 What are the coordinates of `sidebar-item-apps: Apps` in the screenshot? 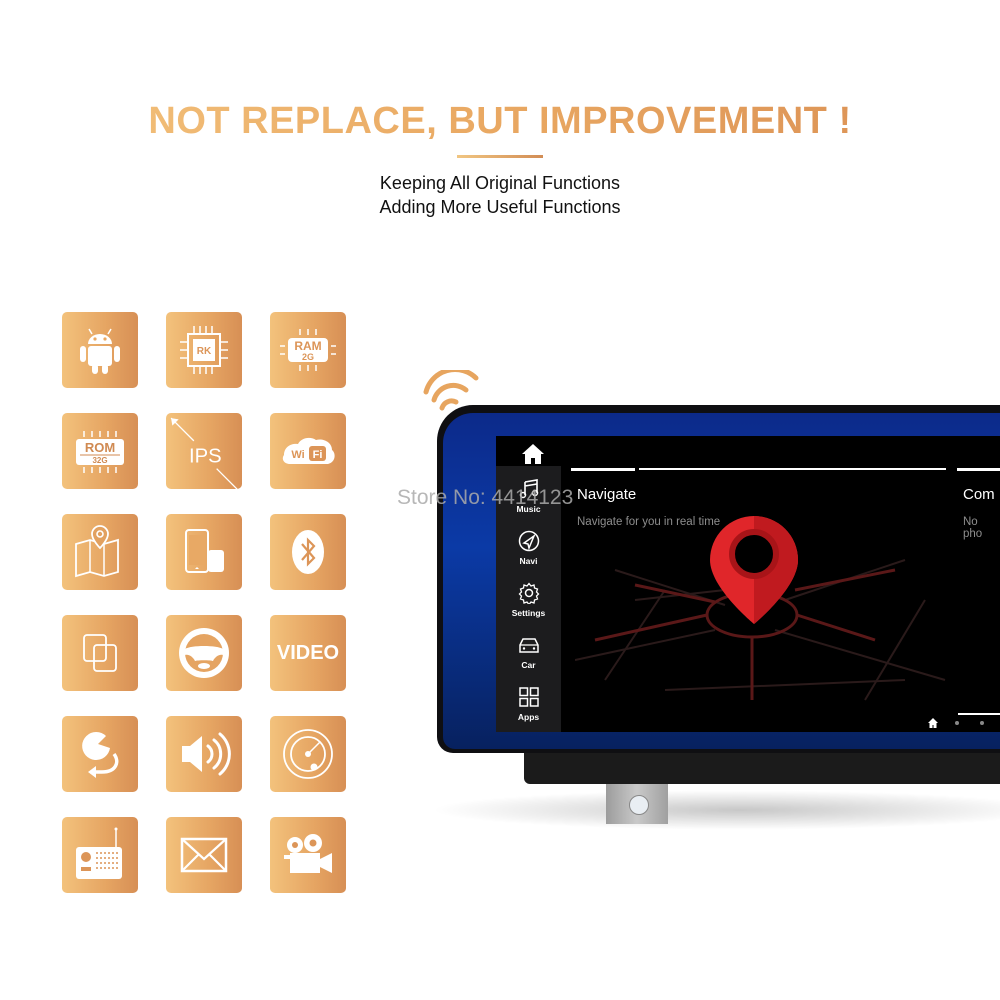 It's located at (528, 704).